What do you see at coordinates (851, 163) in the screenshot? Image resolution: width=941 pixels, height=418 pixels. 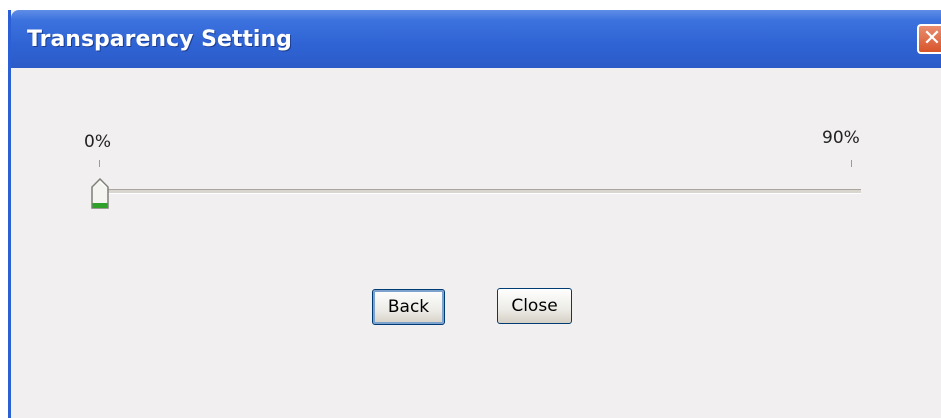 I see `slider-max-tick` at bounding box center [851, 163].